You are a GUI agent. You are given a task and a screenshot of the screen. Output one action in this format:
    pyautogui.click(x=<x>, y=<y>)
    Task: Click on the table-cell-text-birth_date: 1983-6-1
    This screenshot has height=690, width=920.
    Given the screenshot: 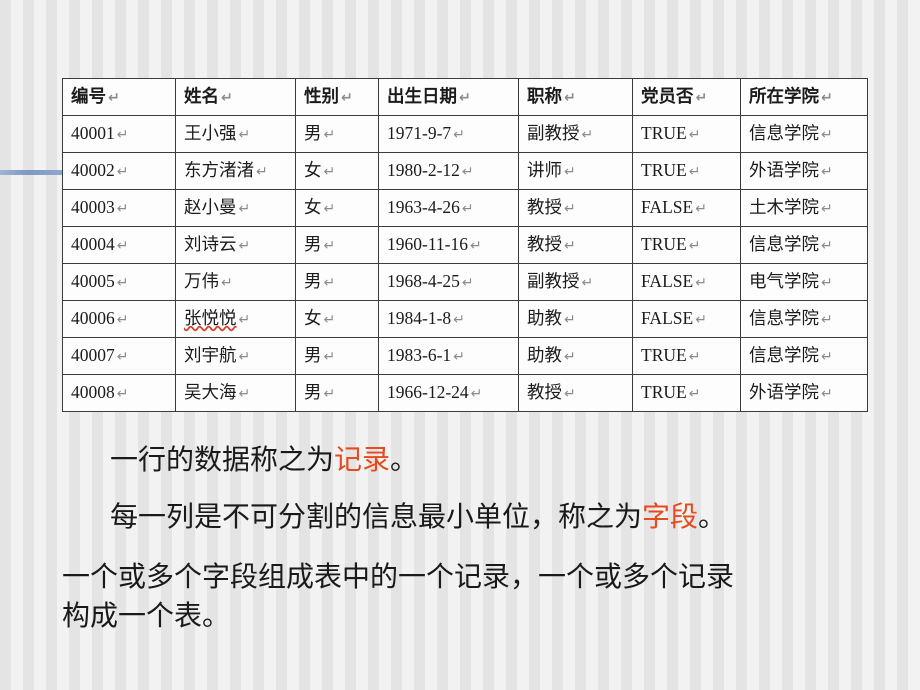 What is the action you would take?
    pyautogui.click(x=419, y=355)
    